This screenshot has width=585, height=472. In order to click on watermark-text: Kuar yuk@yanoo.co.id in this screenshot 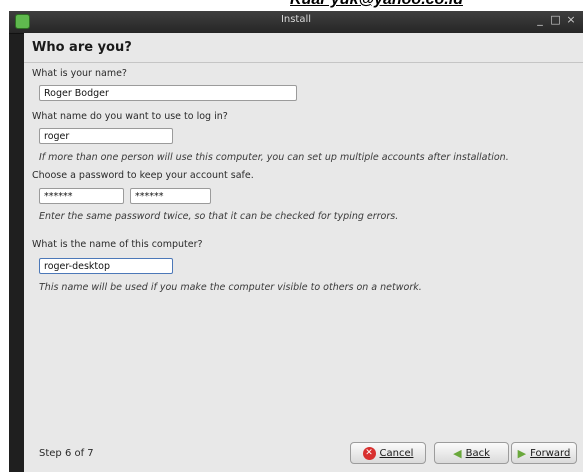, I will do `click(437, 4)`.